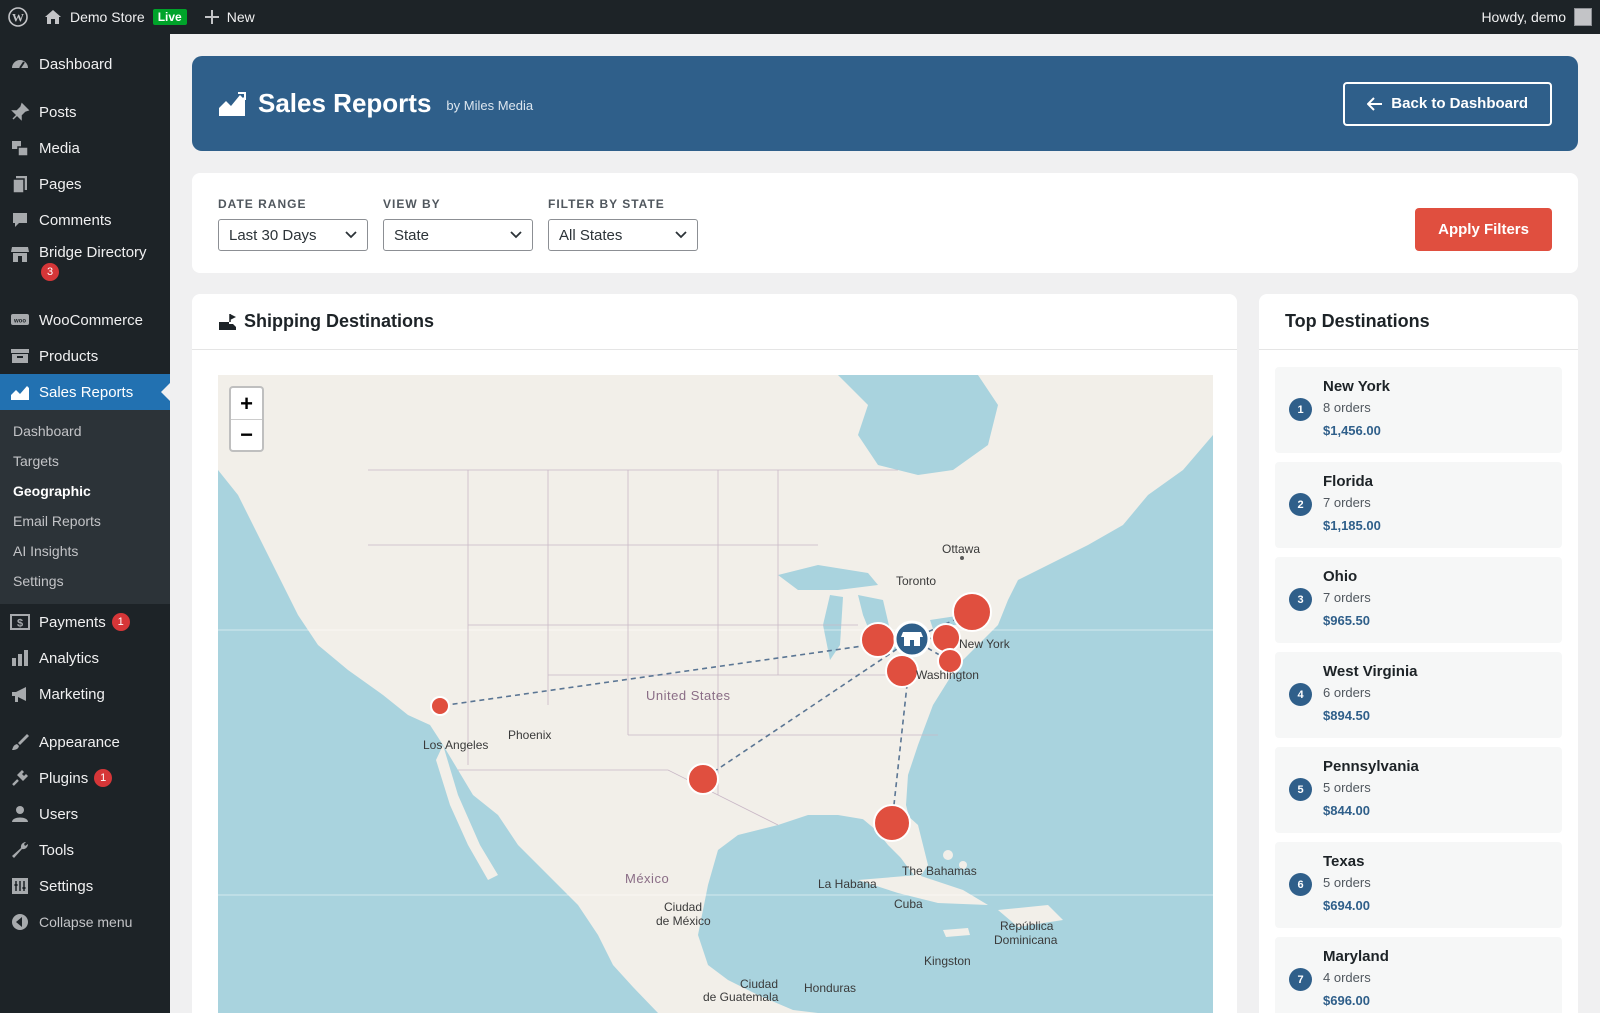 Image resolution: width=1600 pixels, height=1013 pixels. I want to click on list-item: 4 West Virginia 6 orders $894.50, so click(1418, 695).